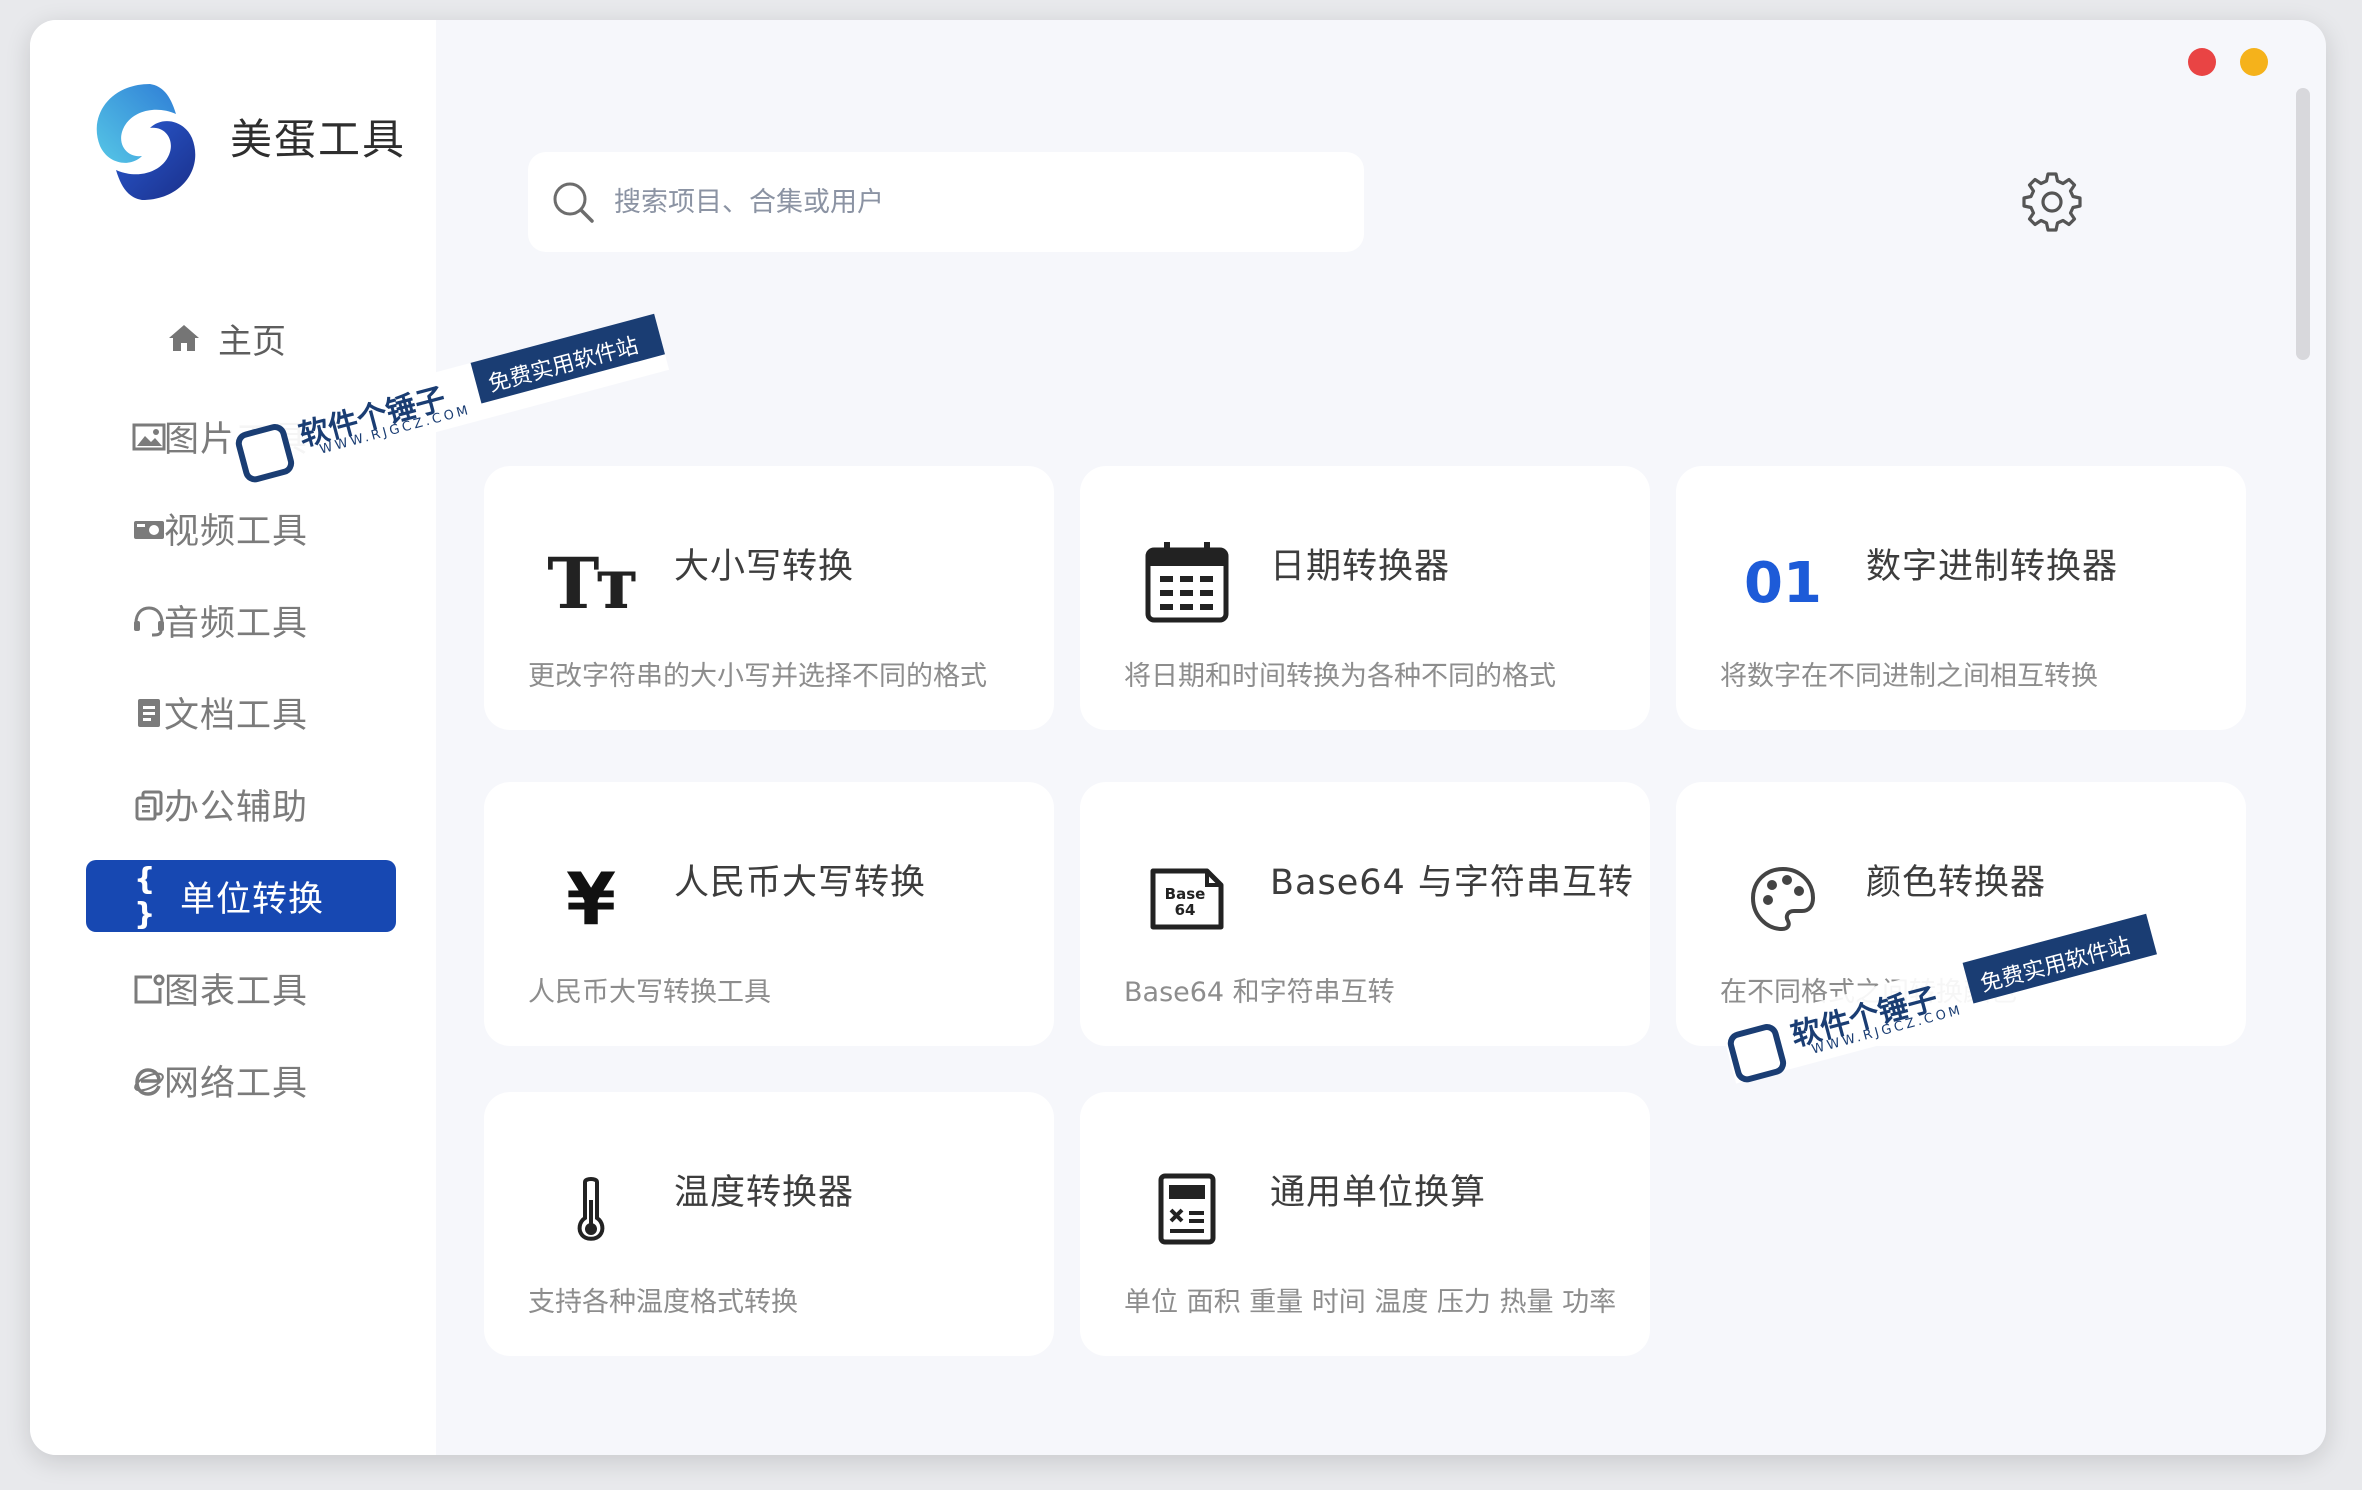  I want to click on card-title: 通用单位换算, so click(1378, 1193).